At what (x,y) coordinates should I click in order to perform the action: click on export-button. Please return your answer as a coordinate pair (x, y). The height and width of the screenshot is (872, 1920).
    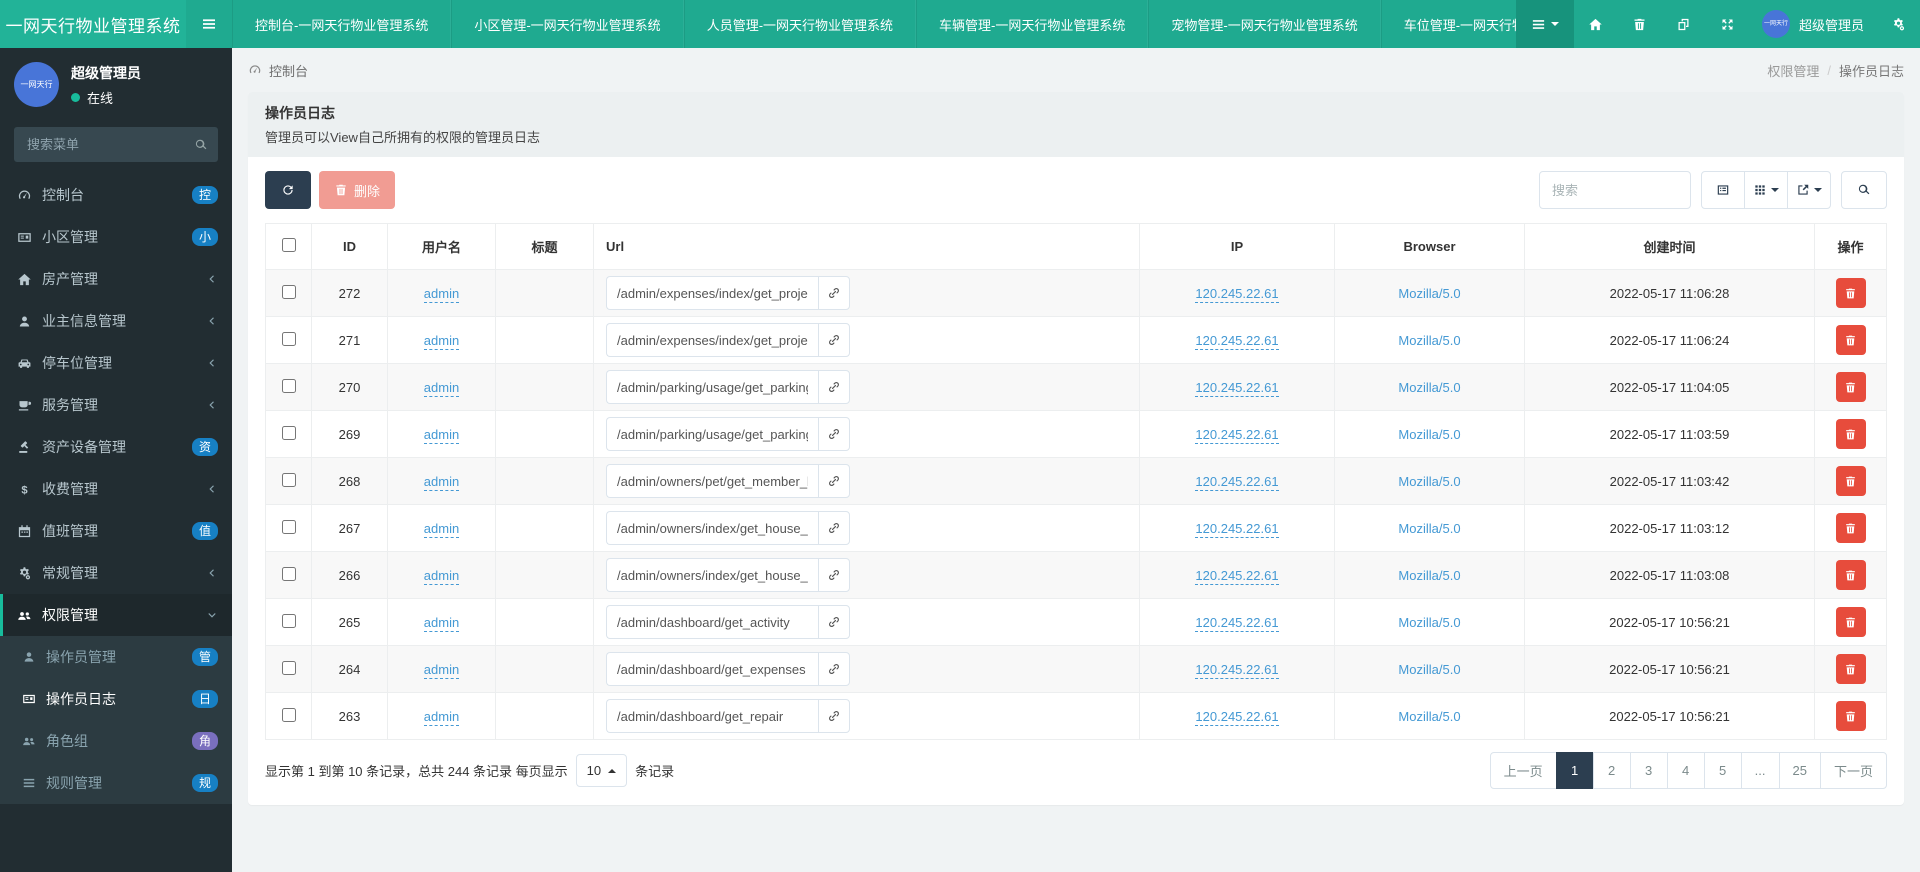
    Looking at the image, I should click on (1809, 190).